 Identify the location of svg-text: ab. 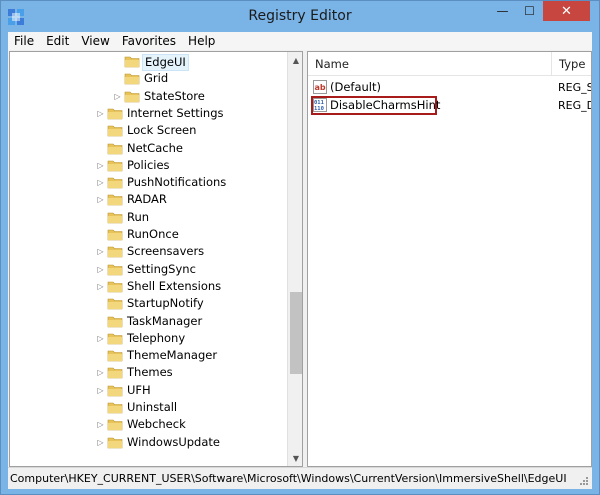
(320, 87).